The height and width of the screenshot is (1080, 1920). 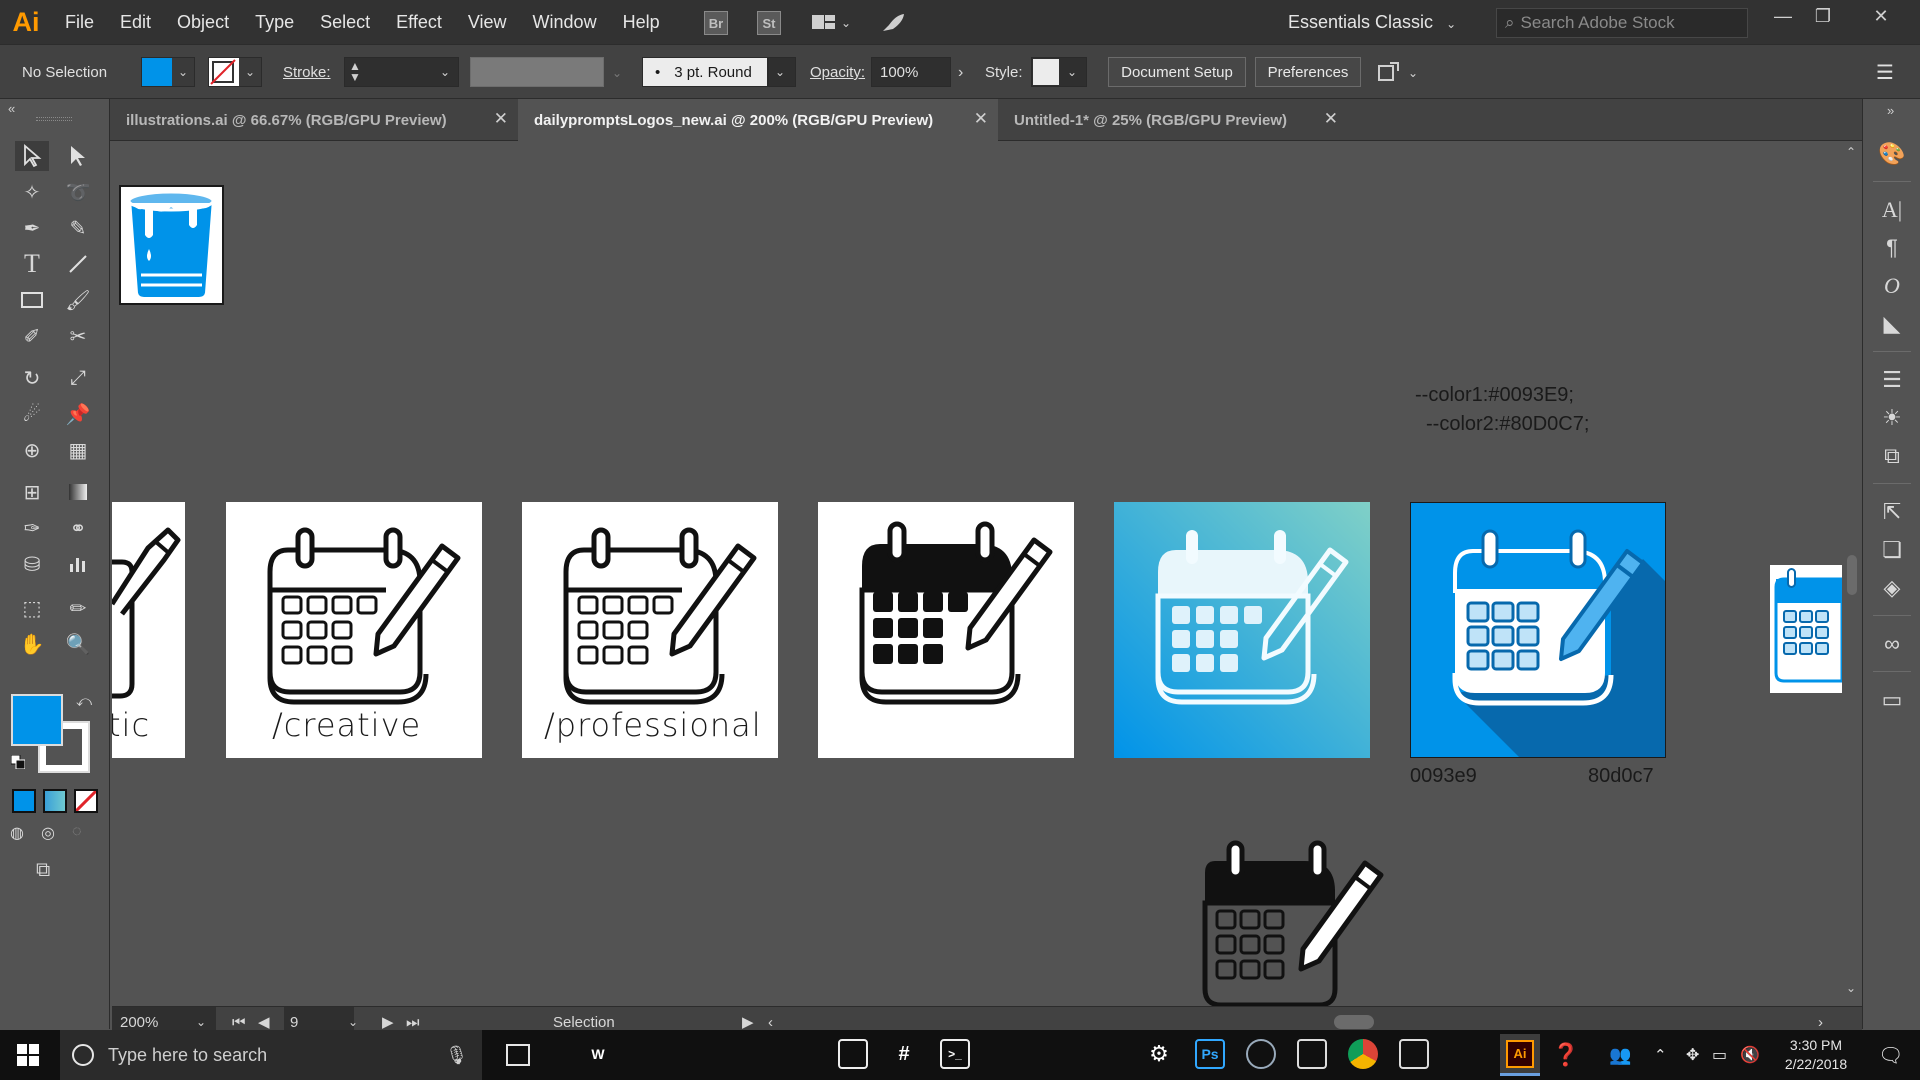 I want to click on dropbox-icon: ✥, so click(x=1692, y=1055).